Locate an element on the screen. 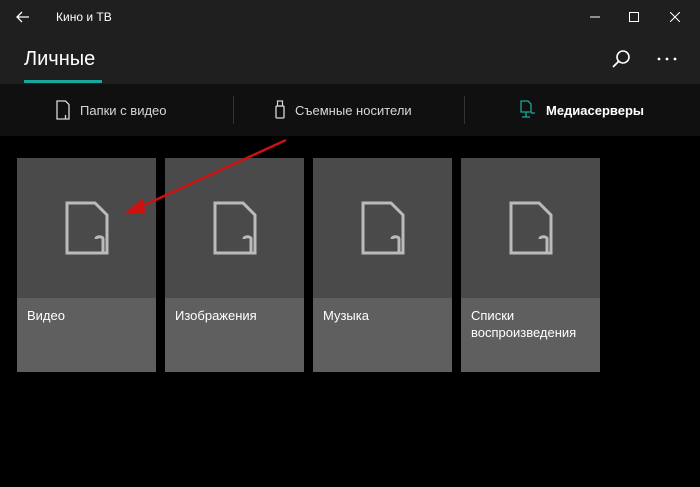 This screenshot has height=487, width=700. tile-music: Музыка is located at coordinates (382, 265).